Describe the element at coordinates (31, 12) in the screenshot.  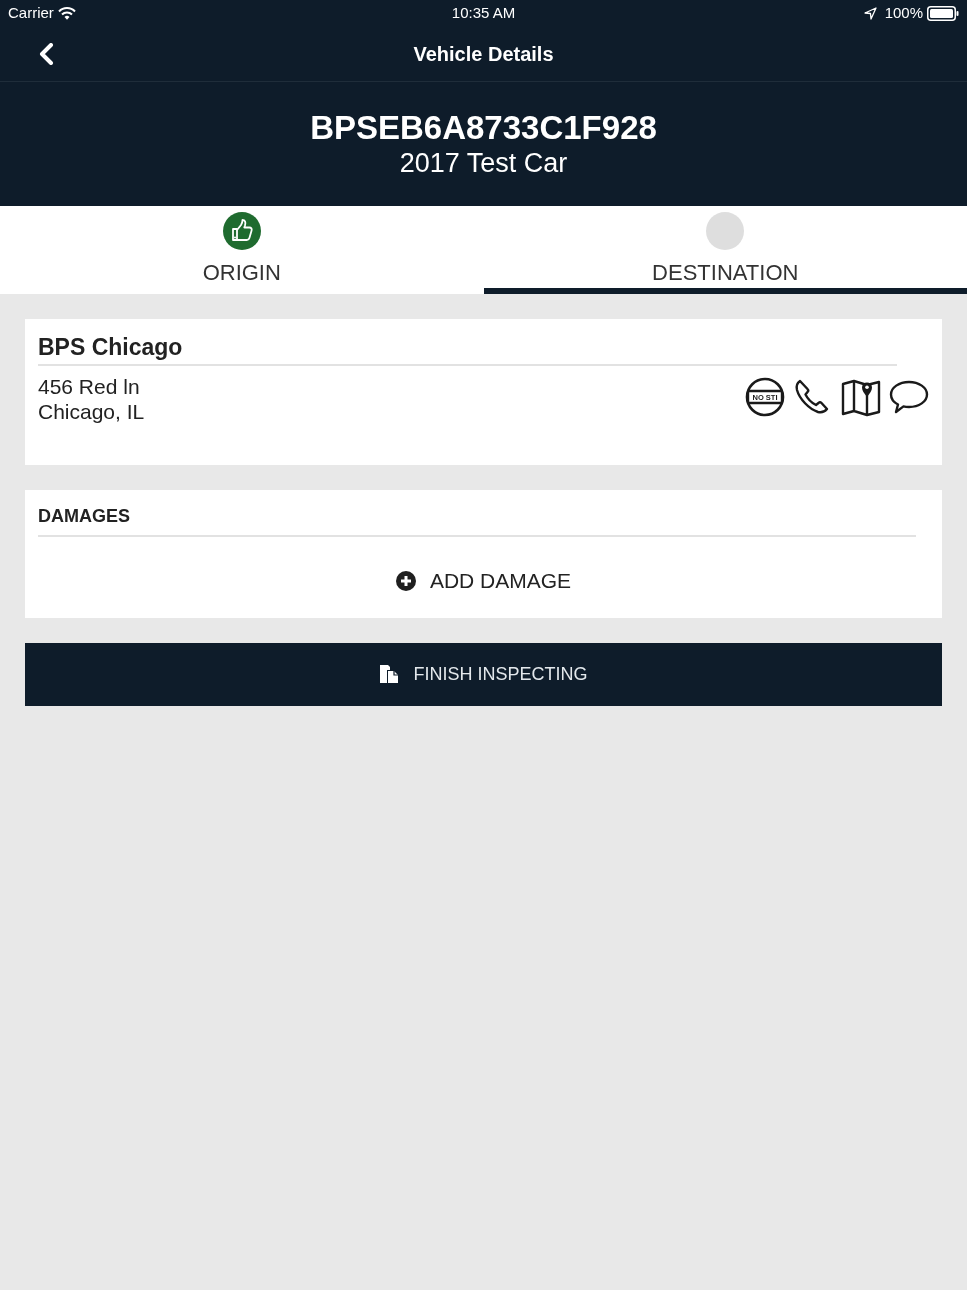
I see `carrier-label: Carrier` at that location.